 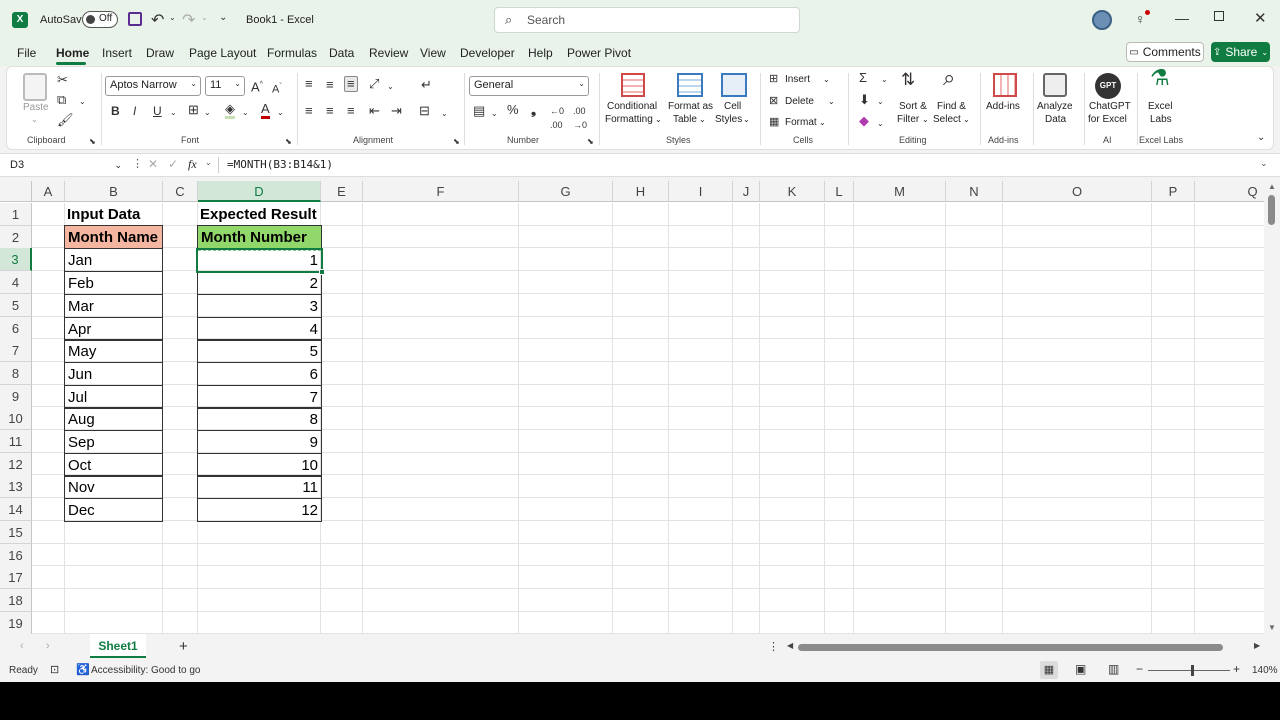 I want to click on cell-styles-label-1: Cell, so click(x=732, y=106).